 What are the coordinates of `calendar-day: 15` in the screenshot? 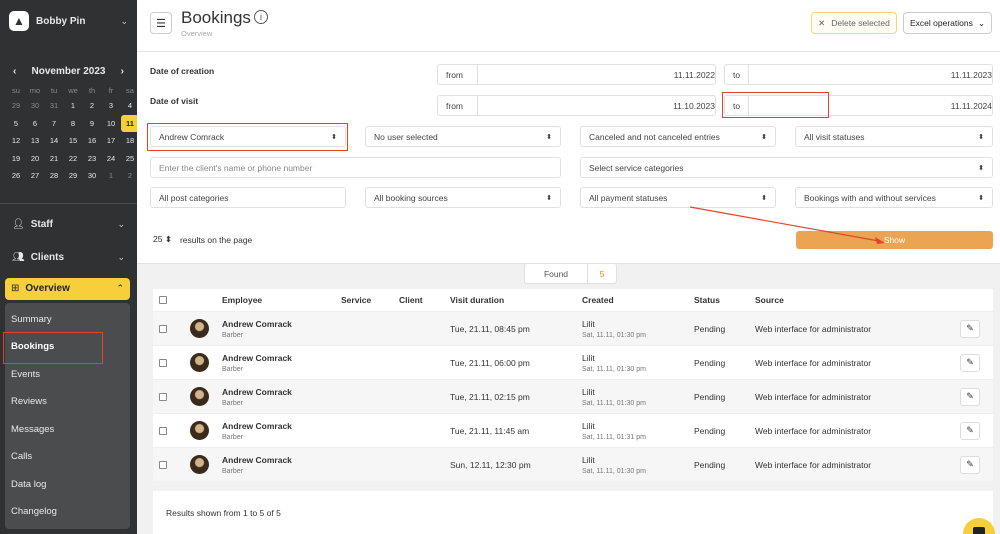 It's located at (73, 141).